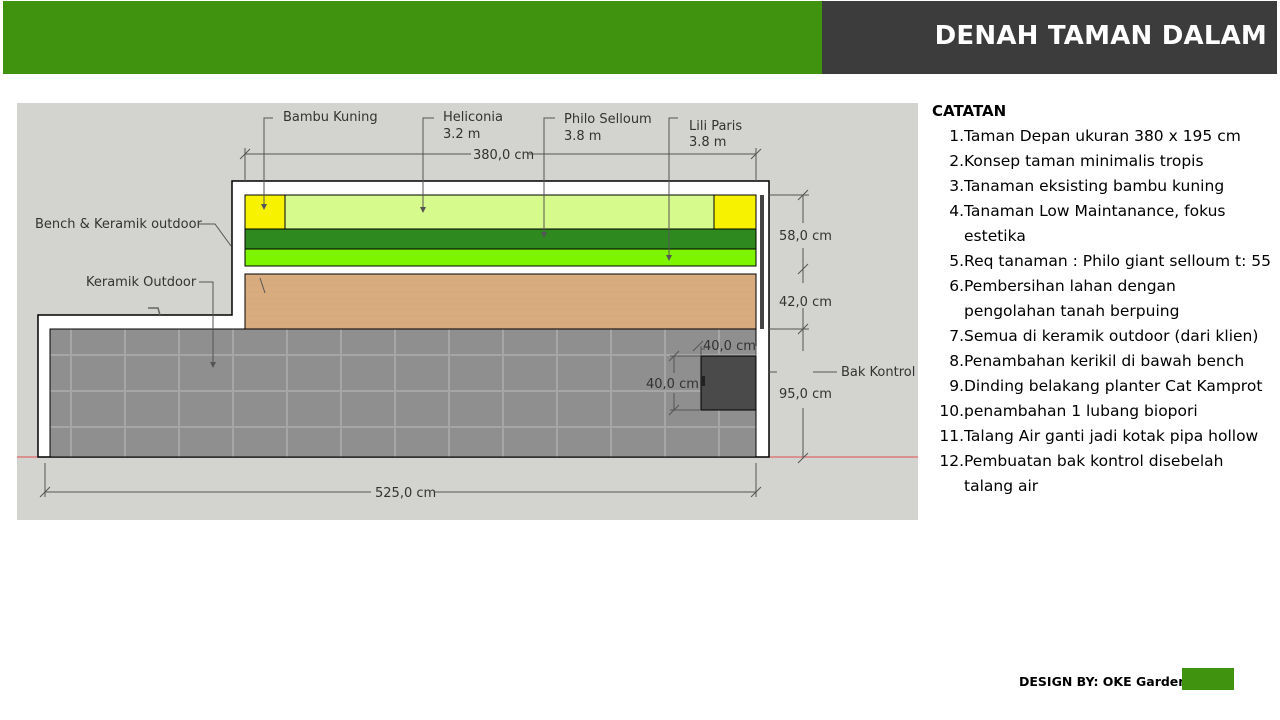  I want to click on list-item: 10. penambahan 1 lubang biopori, so click(1068, 411).